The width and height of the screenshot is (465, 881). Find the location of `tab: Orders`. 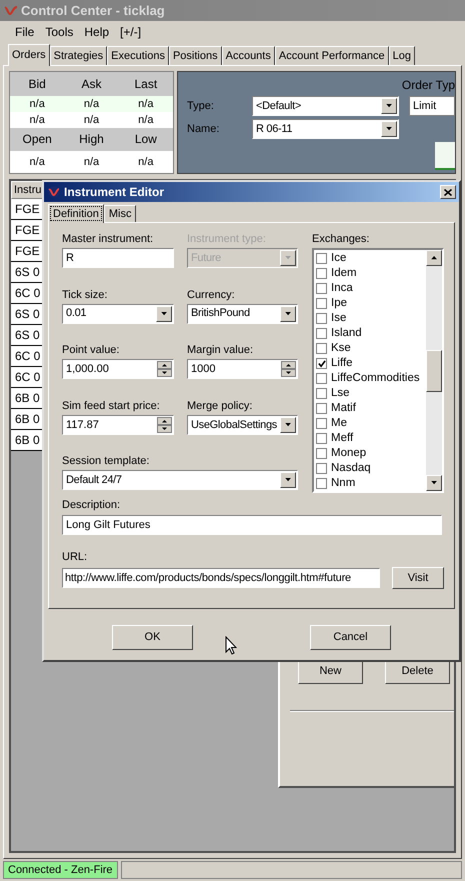

tab: Orders is located at coordinates (29, 55).